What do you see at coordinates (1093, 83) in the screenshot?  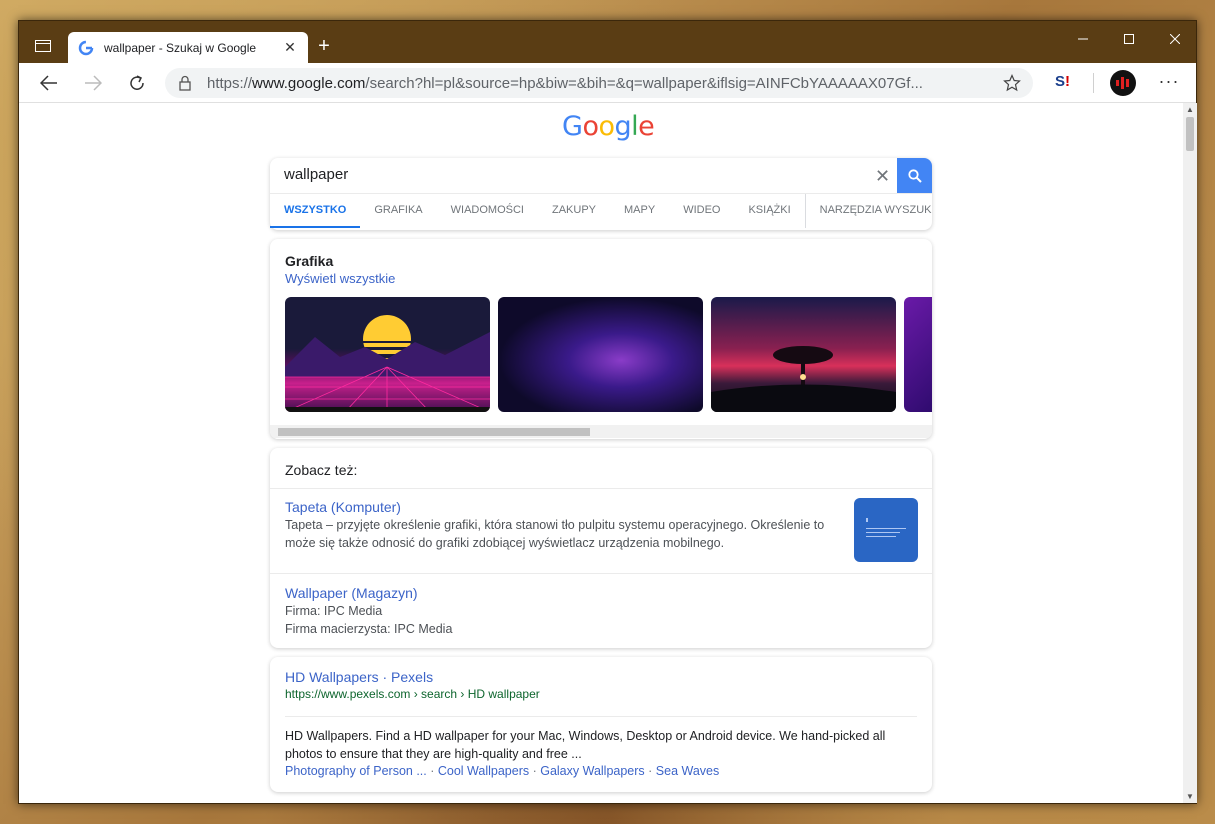 I see `toolbar-separator` at bounding box center [1093, 83].